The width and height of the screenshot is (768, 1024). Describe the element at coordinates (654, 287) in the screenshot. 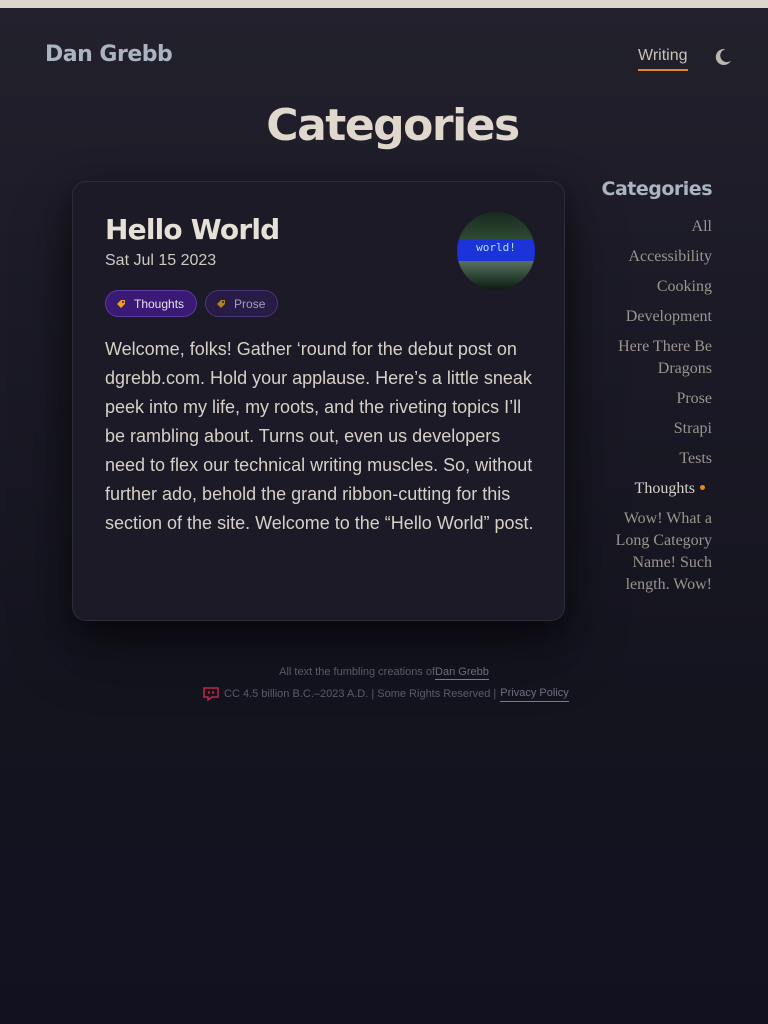

I see `list-item: Cooking` at that location.